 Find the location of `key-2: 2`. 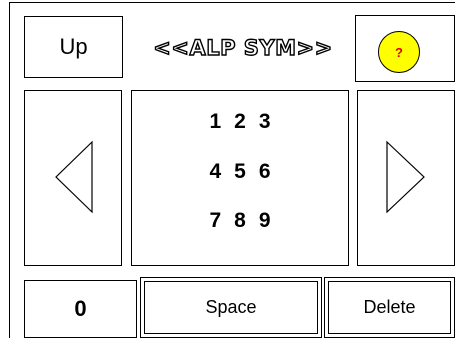

key-2: 2 is located at coordinates (240, 122).